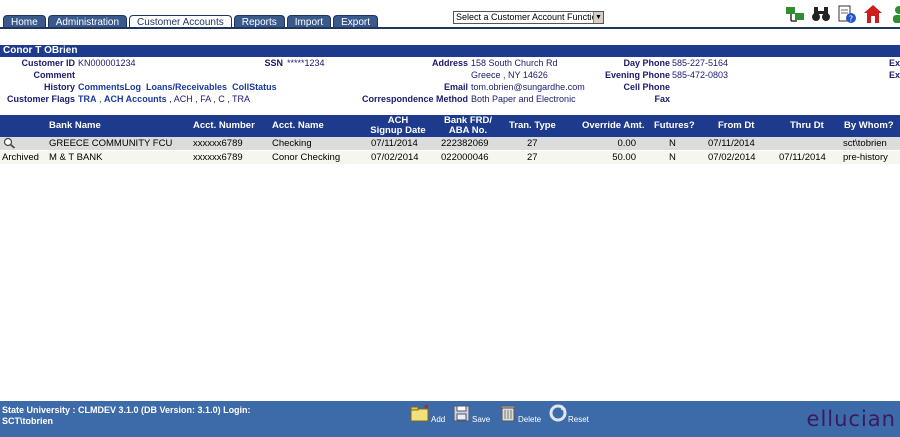 The width and height of the screenshot is (900, 437). I want to click on cell-aba-no: 222382069, so click(465, 143).